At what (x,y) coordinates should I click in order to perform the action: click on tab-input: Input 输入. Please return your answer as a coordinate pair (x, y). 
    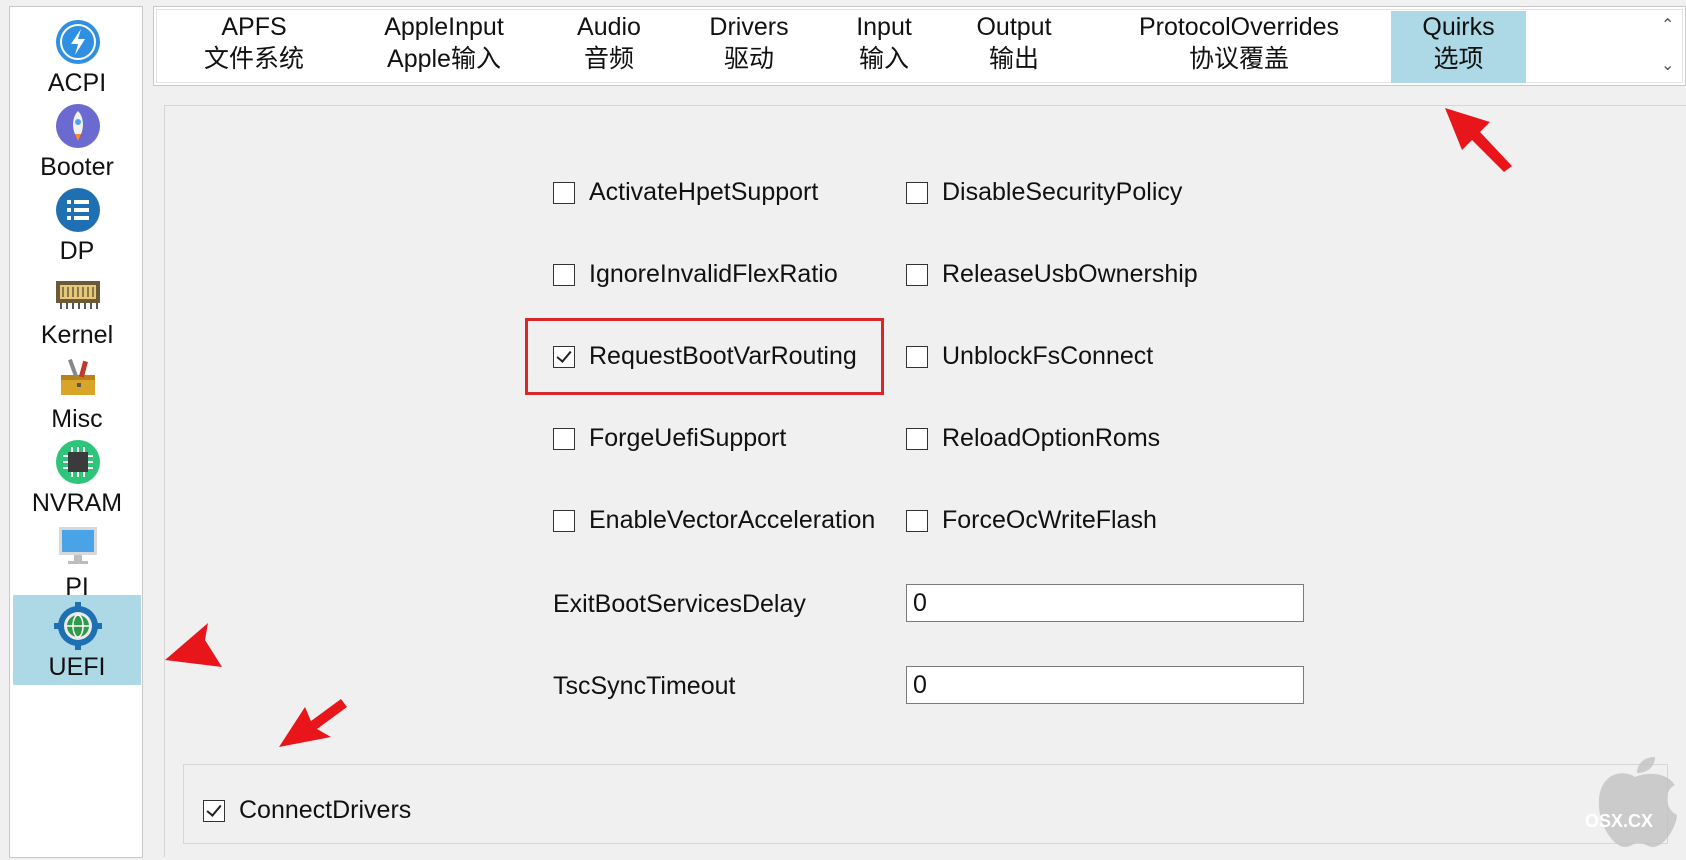
    Looking at the image, I should click on (884, 47).